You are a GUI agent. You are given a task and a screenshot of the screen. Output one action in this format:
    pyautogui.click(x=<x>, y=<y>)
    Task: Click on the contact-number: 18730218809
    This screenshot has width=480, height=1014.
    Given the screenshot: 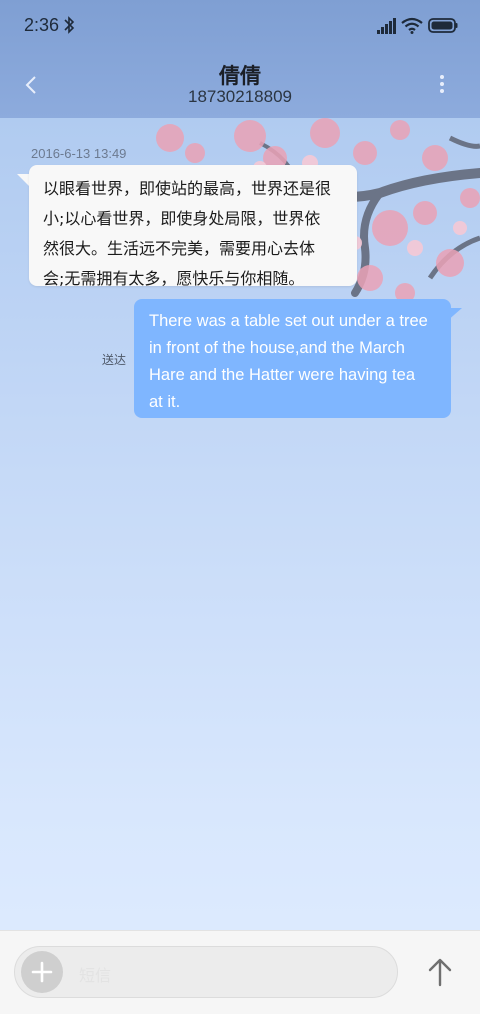 What is the action you would take?
    pyautogui.click(x=239, y=96)
    